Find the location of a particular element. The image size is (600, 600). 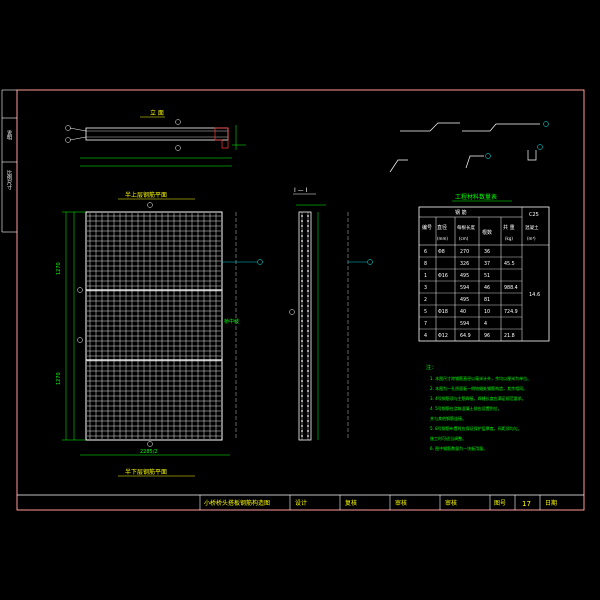

table-cell-len: 270 is located at coordinates (464, 252).